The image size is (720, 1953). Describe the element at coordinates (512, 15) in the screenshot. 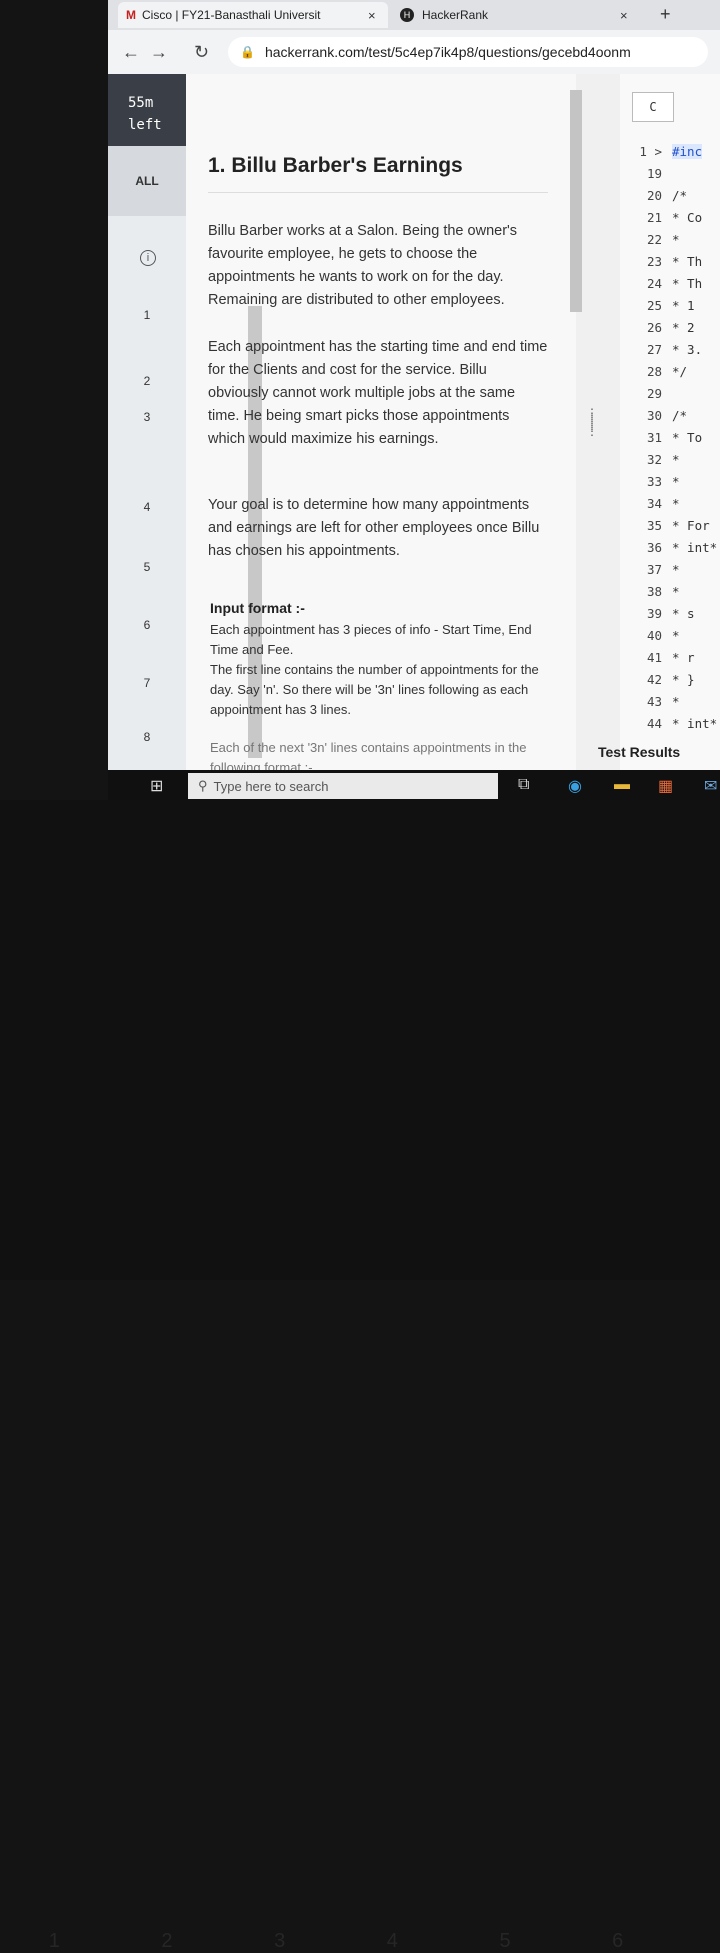

I see `tab-hackerrank: H HackerRank ×` at that location.